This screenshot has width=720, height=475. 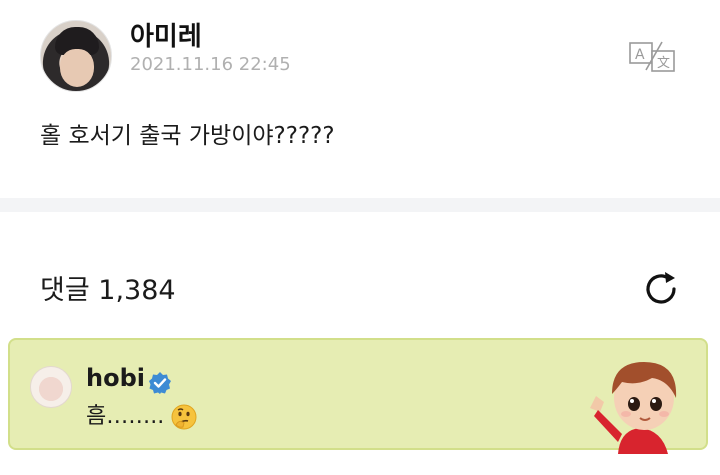 I want to click on translate-icon: A 文, so click(x=653, y=56).